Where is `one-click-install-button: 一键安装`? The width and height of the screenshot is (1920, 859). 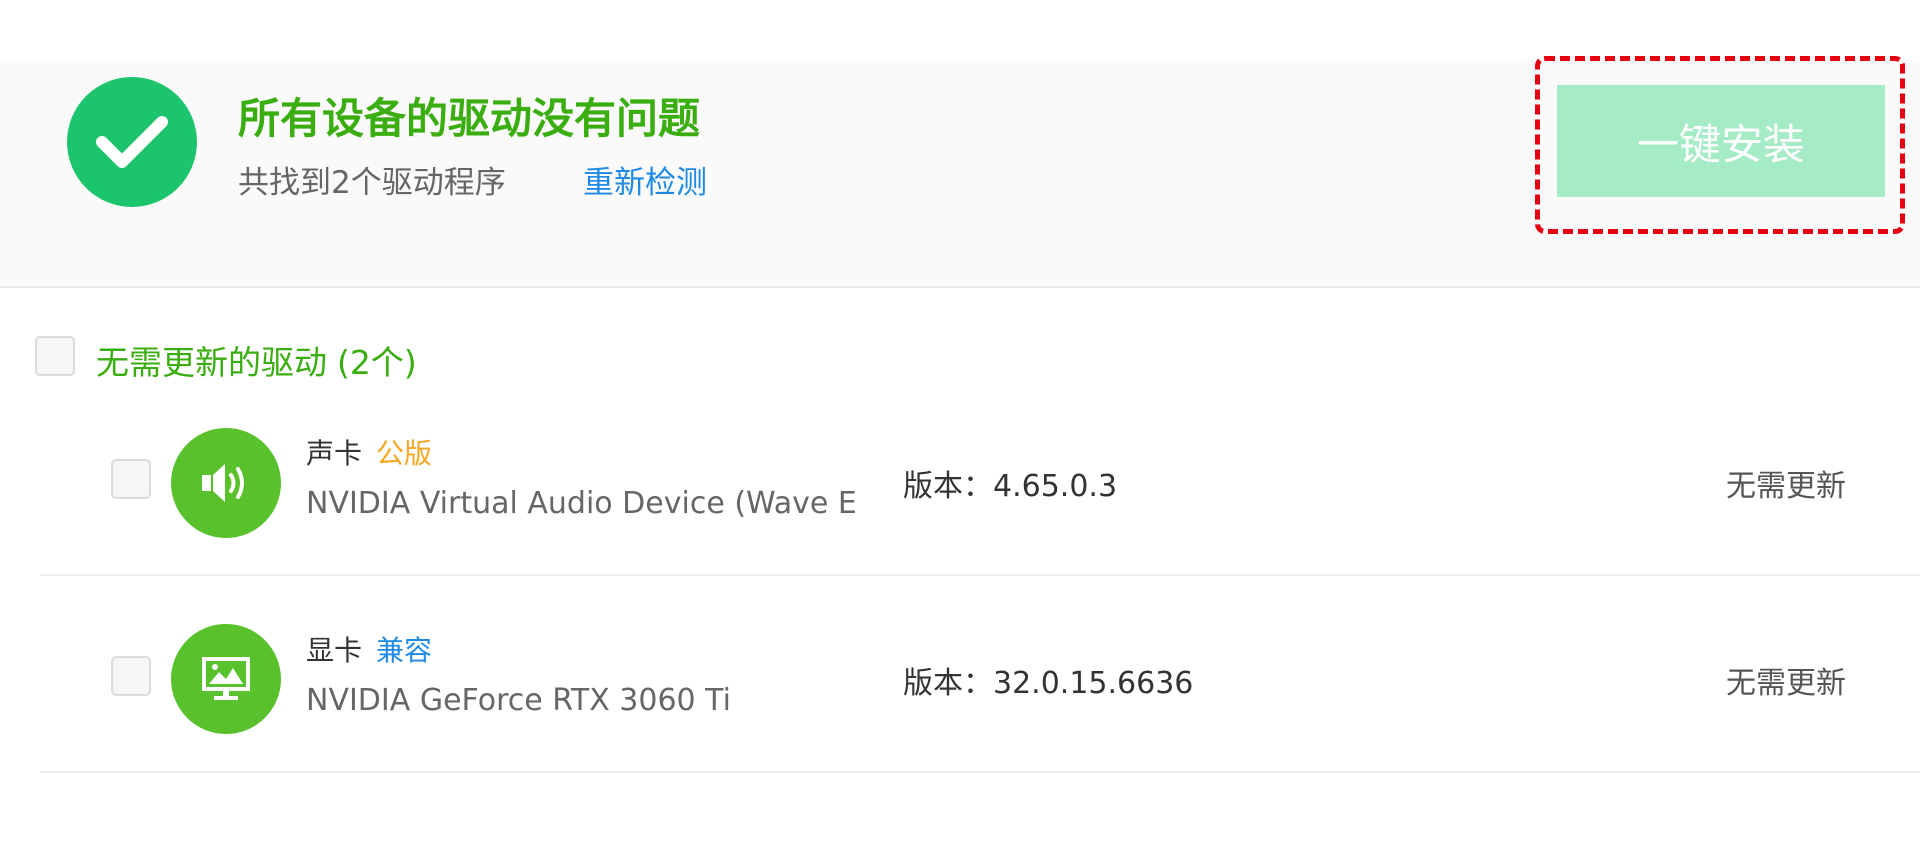 one-click-install-button: 一键安装 is located at coordinates (1721, 141).